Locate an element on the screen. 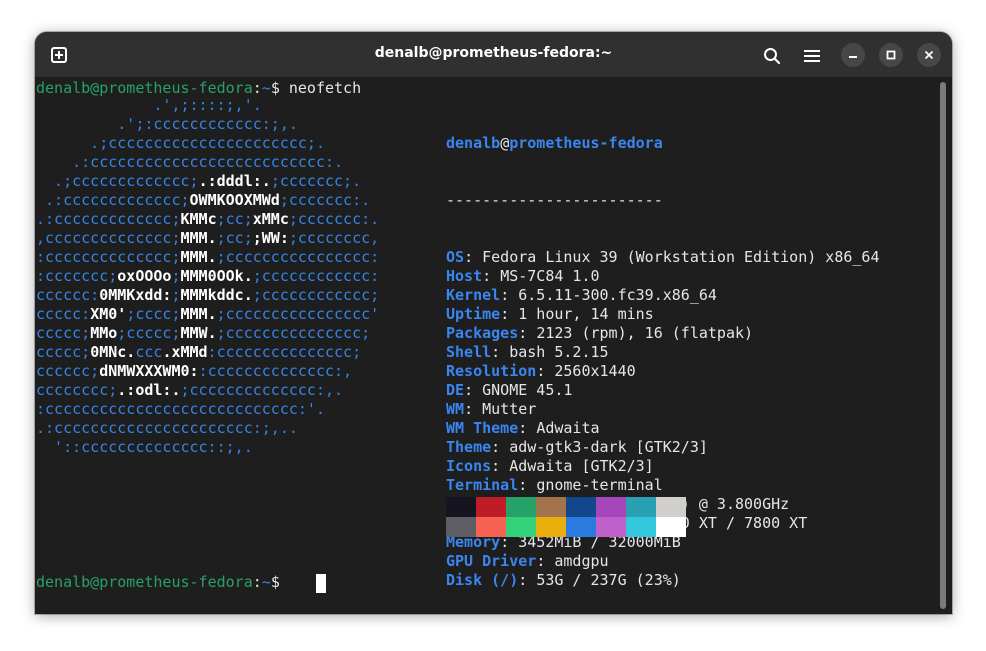  info-value: adw-gtk3-dark [GTK2/3] is located at coordinates (608, 447).